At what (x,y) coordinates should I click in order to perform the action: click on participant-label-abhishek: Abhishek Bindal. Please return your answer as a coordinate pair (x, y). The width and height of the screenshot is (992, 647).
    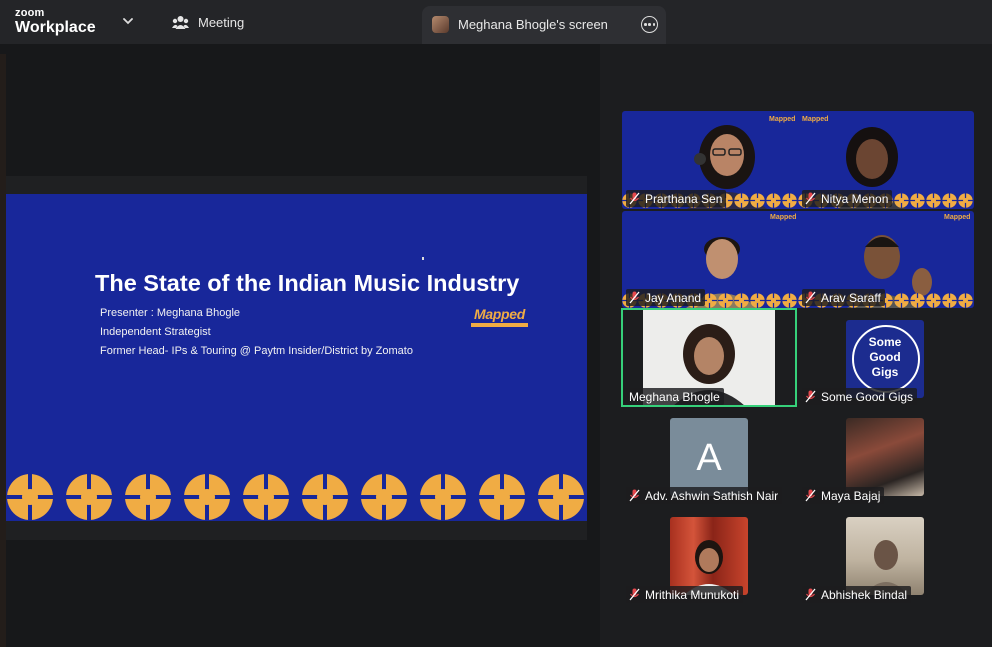
    Looking at the image, I should click on (857, 594).